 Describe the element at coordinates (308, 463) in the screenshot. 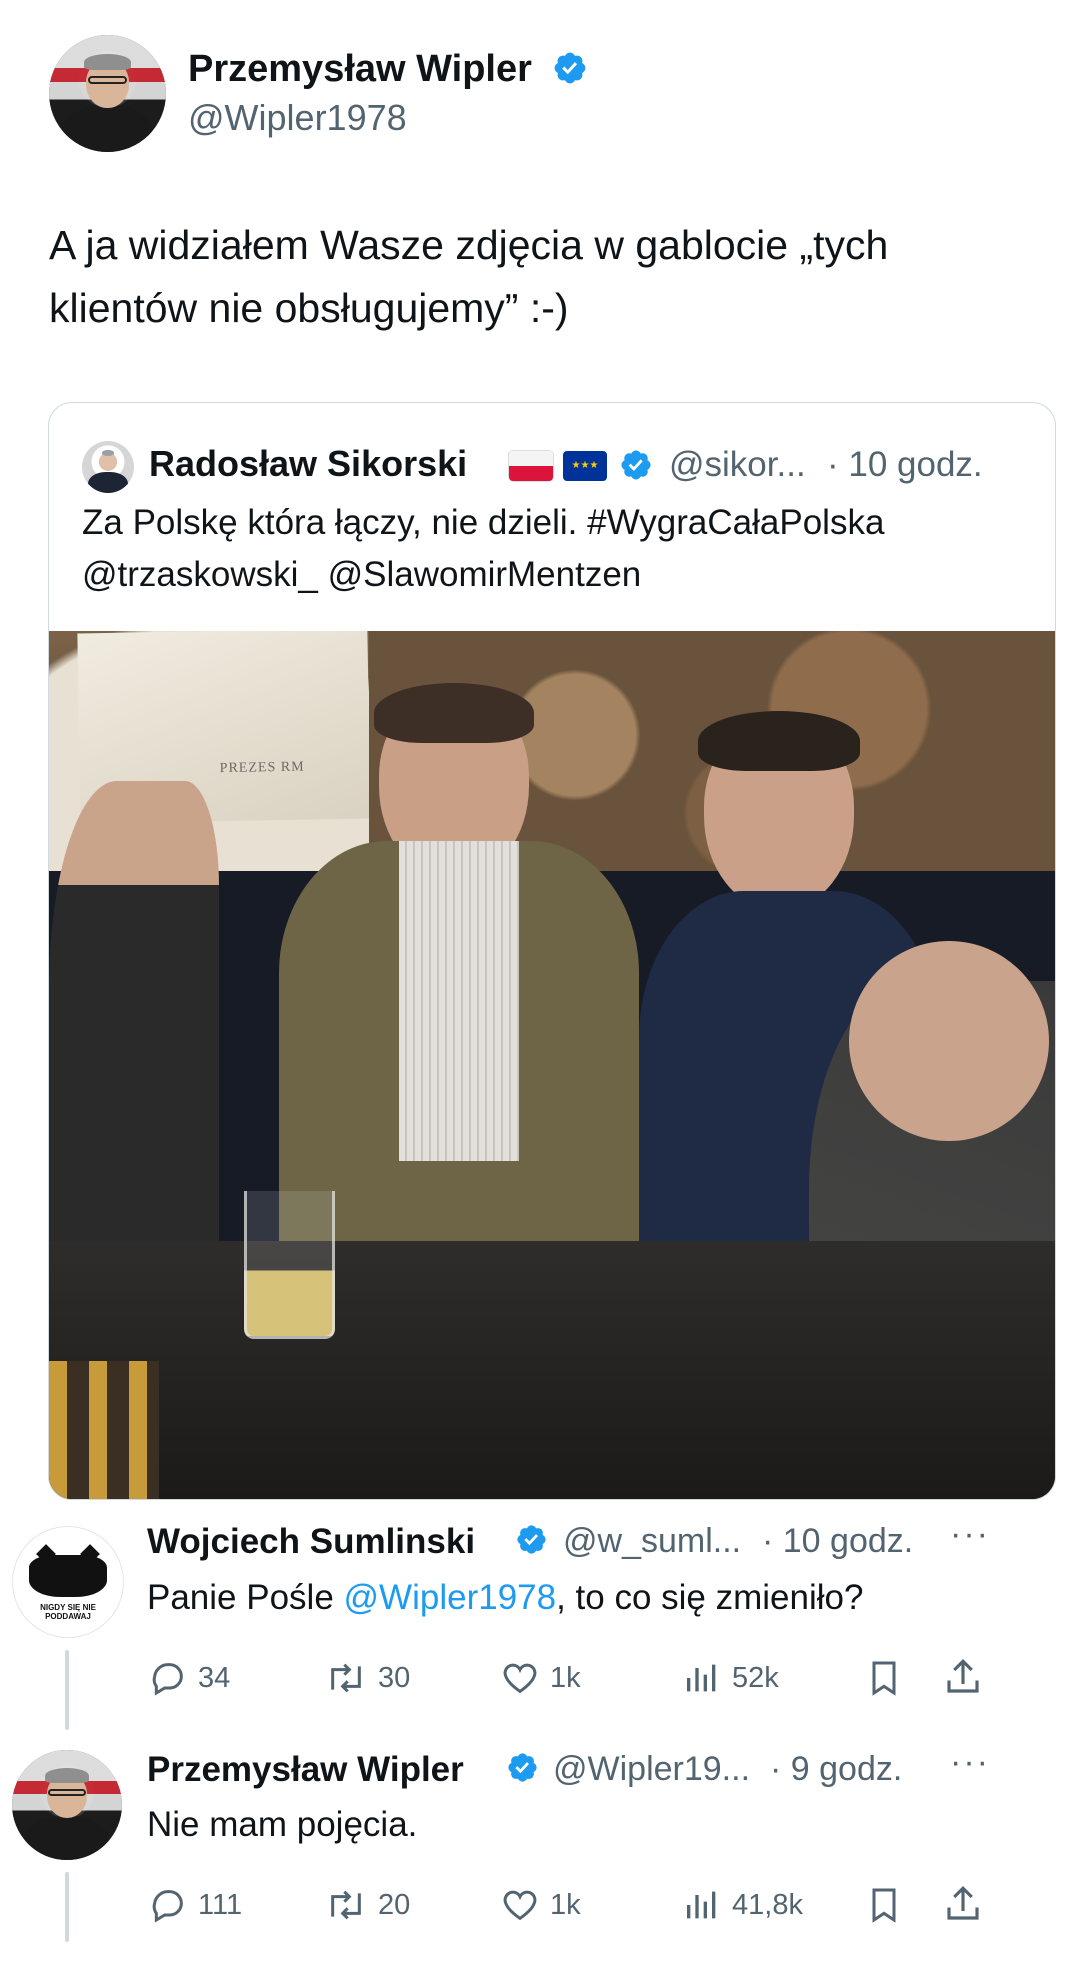

I see `quote-author-name: Radosław Sikorski` at that location.